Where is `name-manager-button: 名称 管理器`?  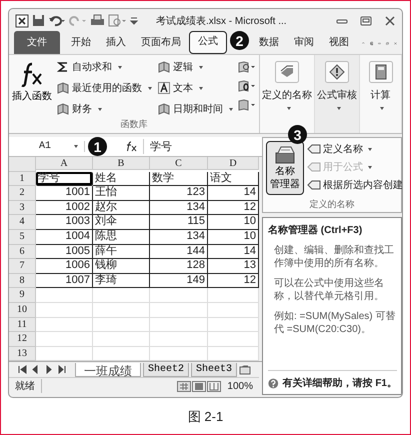
name-manager-button: 名称 管理器 is located at coordinates (285, 168).